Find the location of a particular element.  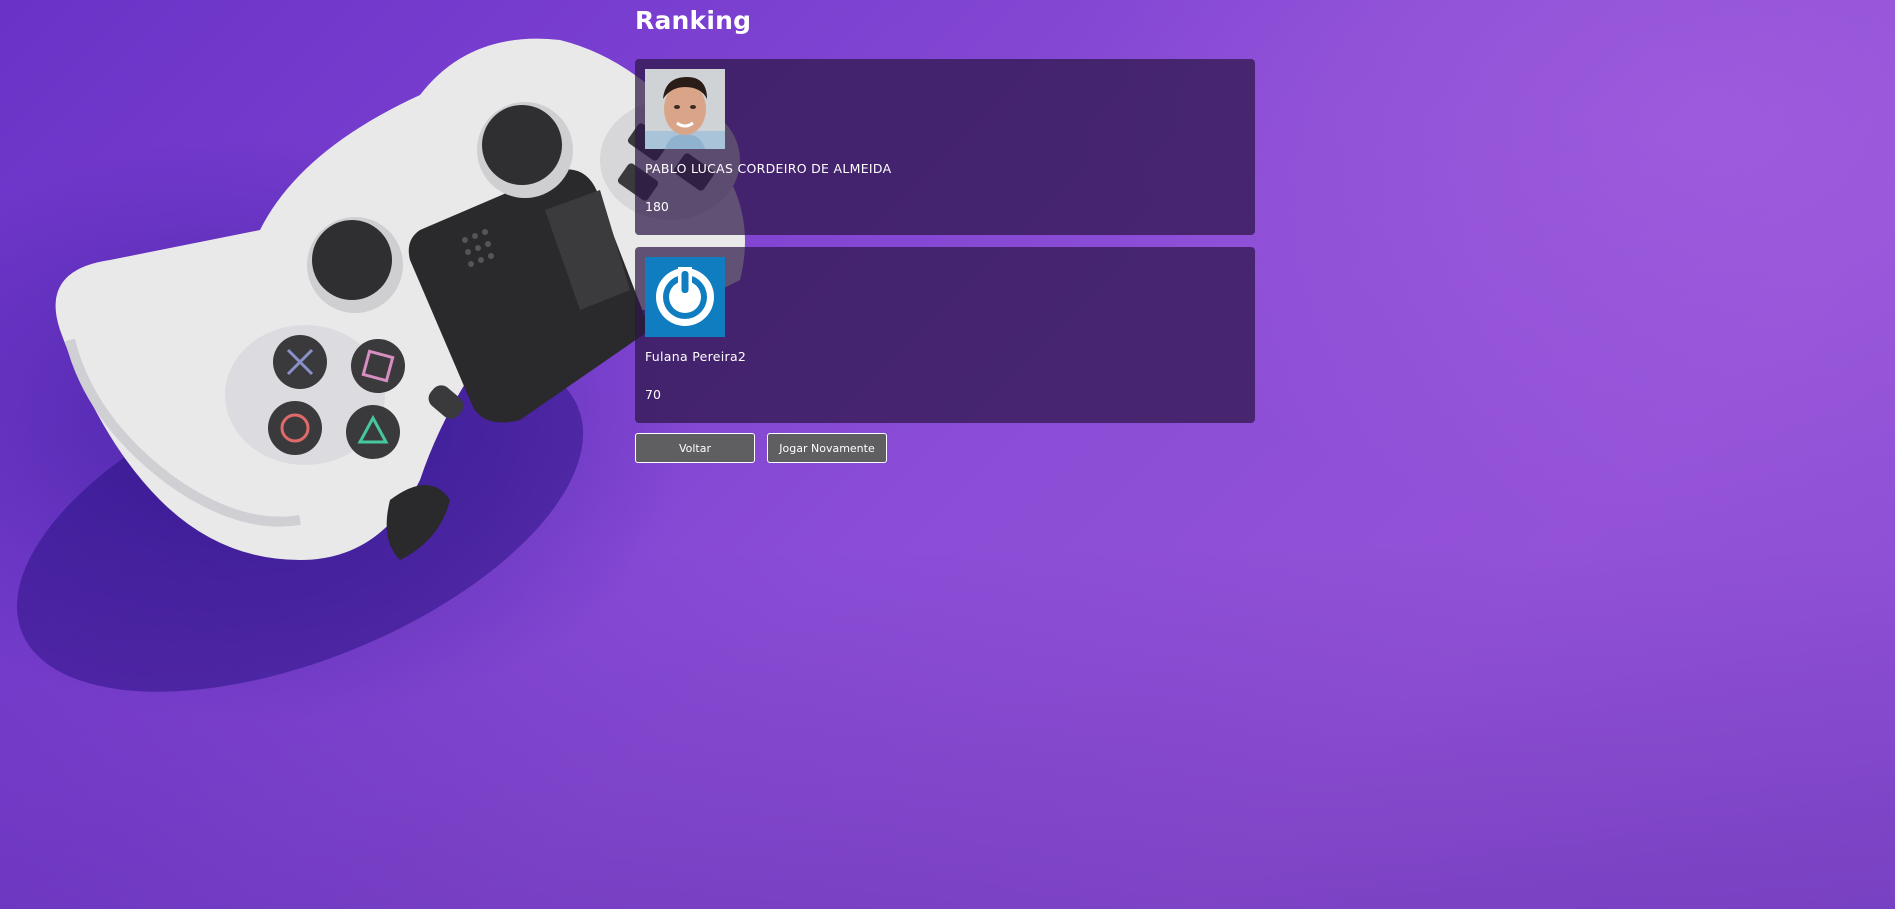

play-again-button: Jogar Novamente is located at coordinates (827, 448).